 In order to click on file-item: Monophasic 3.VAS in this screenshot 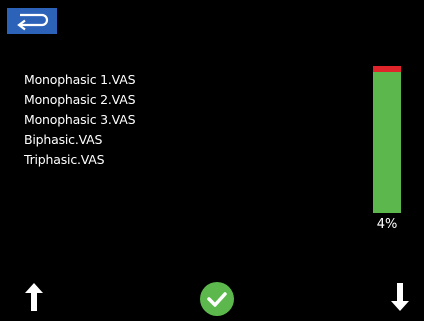, I will do `click(80, 120)`.